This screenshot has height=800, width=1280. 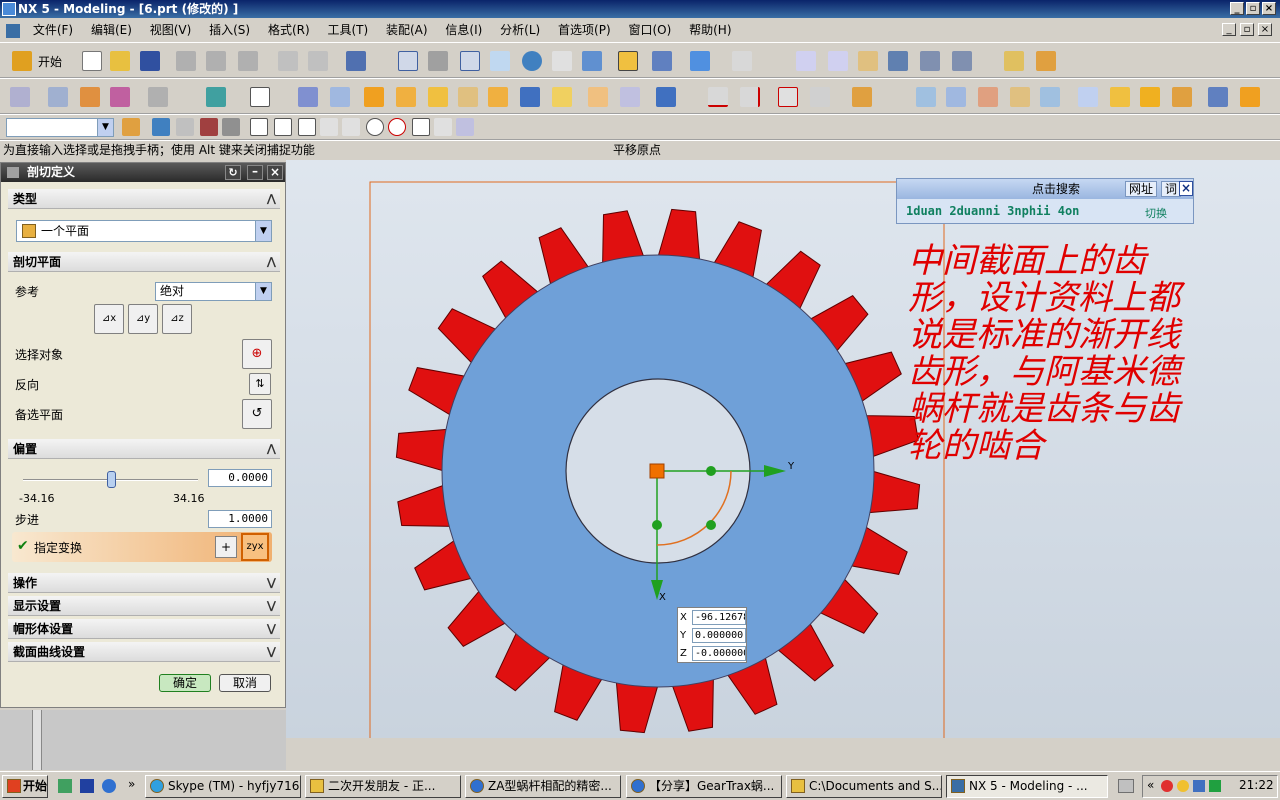 What do you see at coordinates (109, 786) in the screenshot?
I see `ie-icon` at bounding box center [109, 786].